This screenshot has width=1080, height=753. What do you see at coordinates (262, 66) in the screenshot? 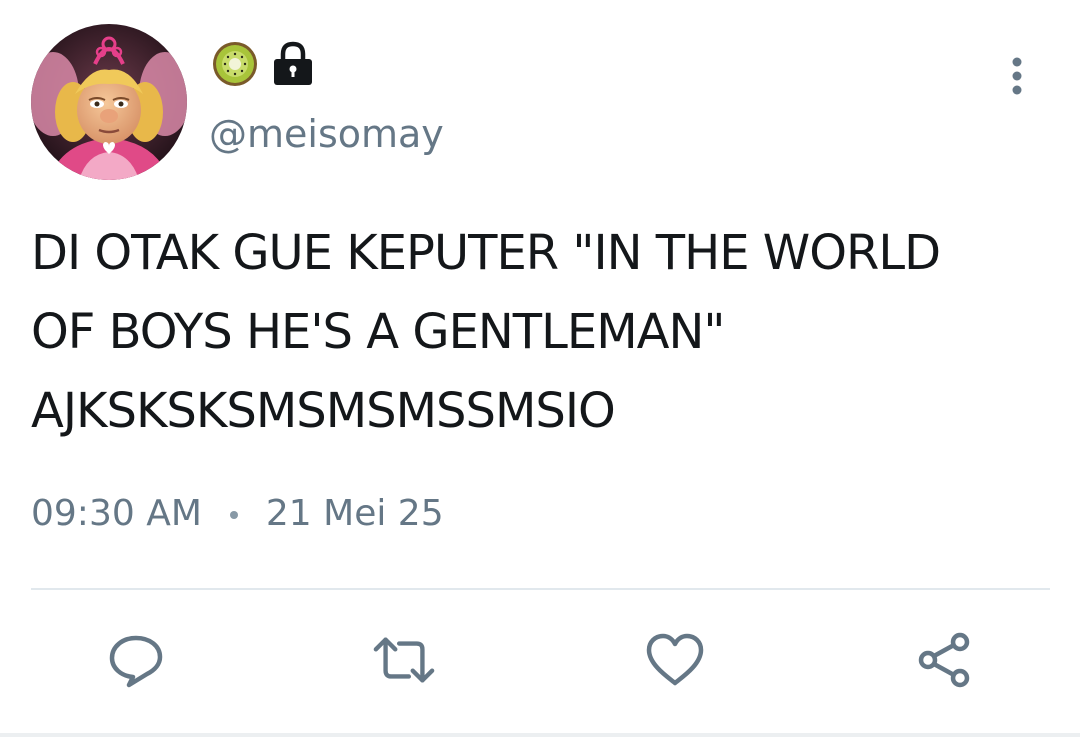
I see `display-name` at bounding box center [262, 66].